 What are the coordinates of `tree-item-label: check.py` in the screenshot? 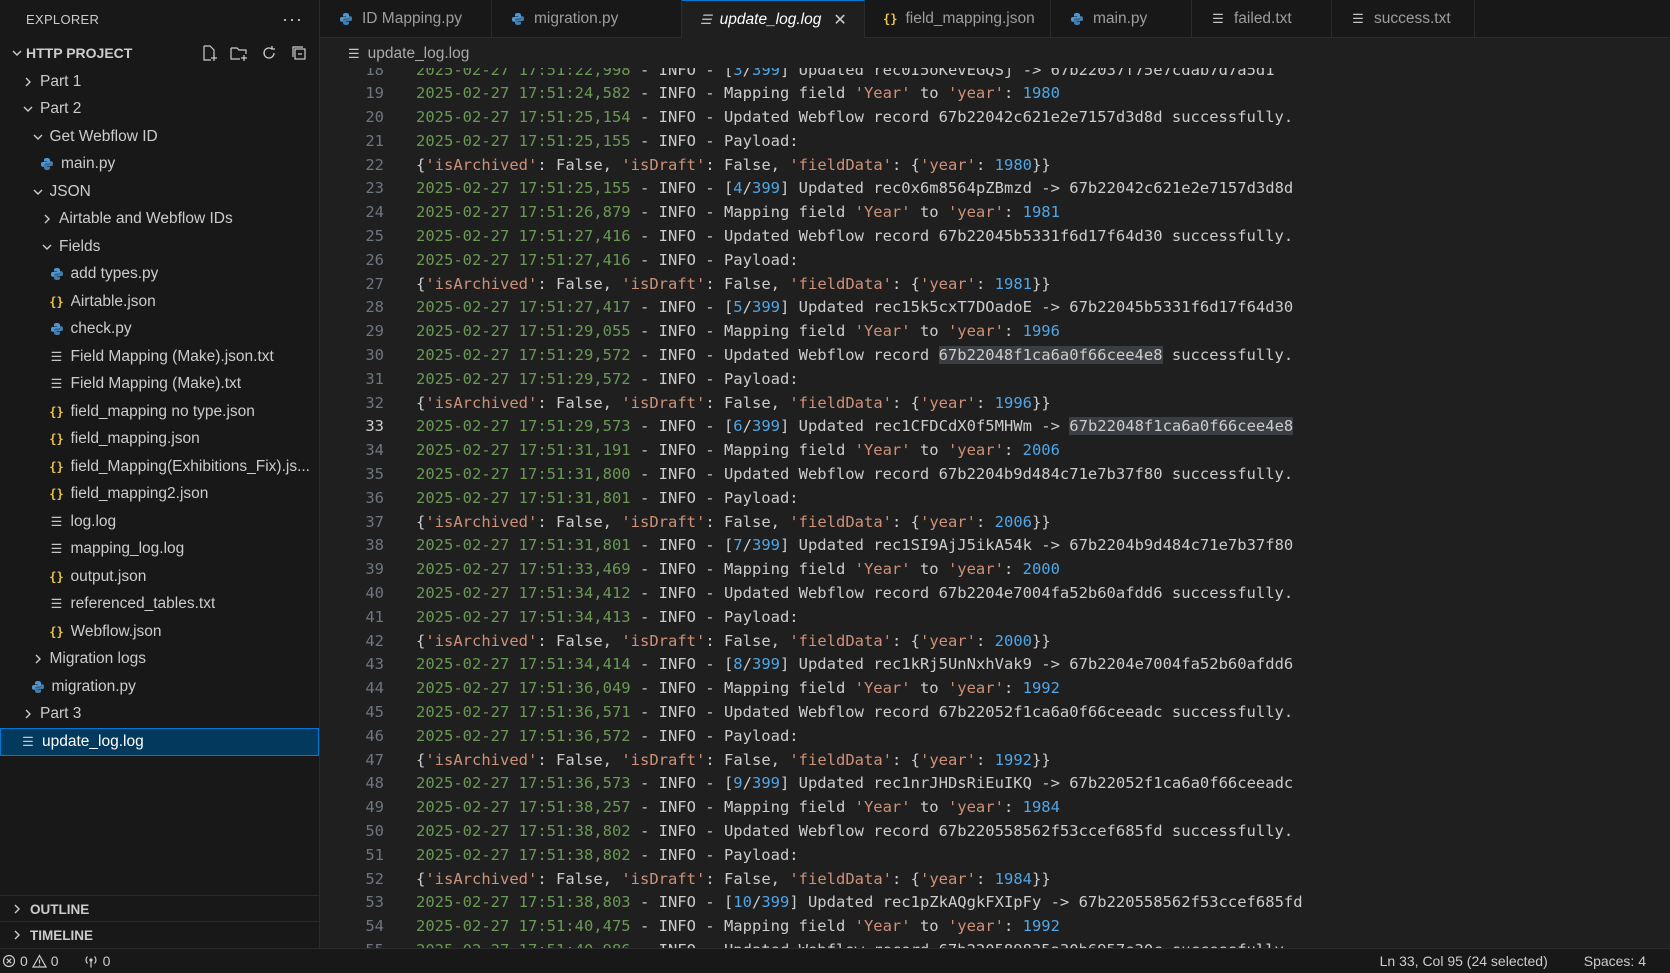 It's located at (101, 329).